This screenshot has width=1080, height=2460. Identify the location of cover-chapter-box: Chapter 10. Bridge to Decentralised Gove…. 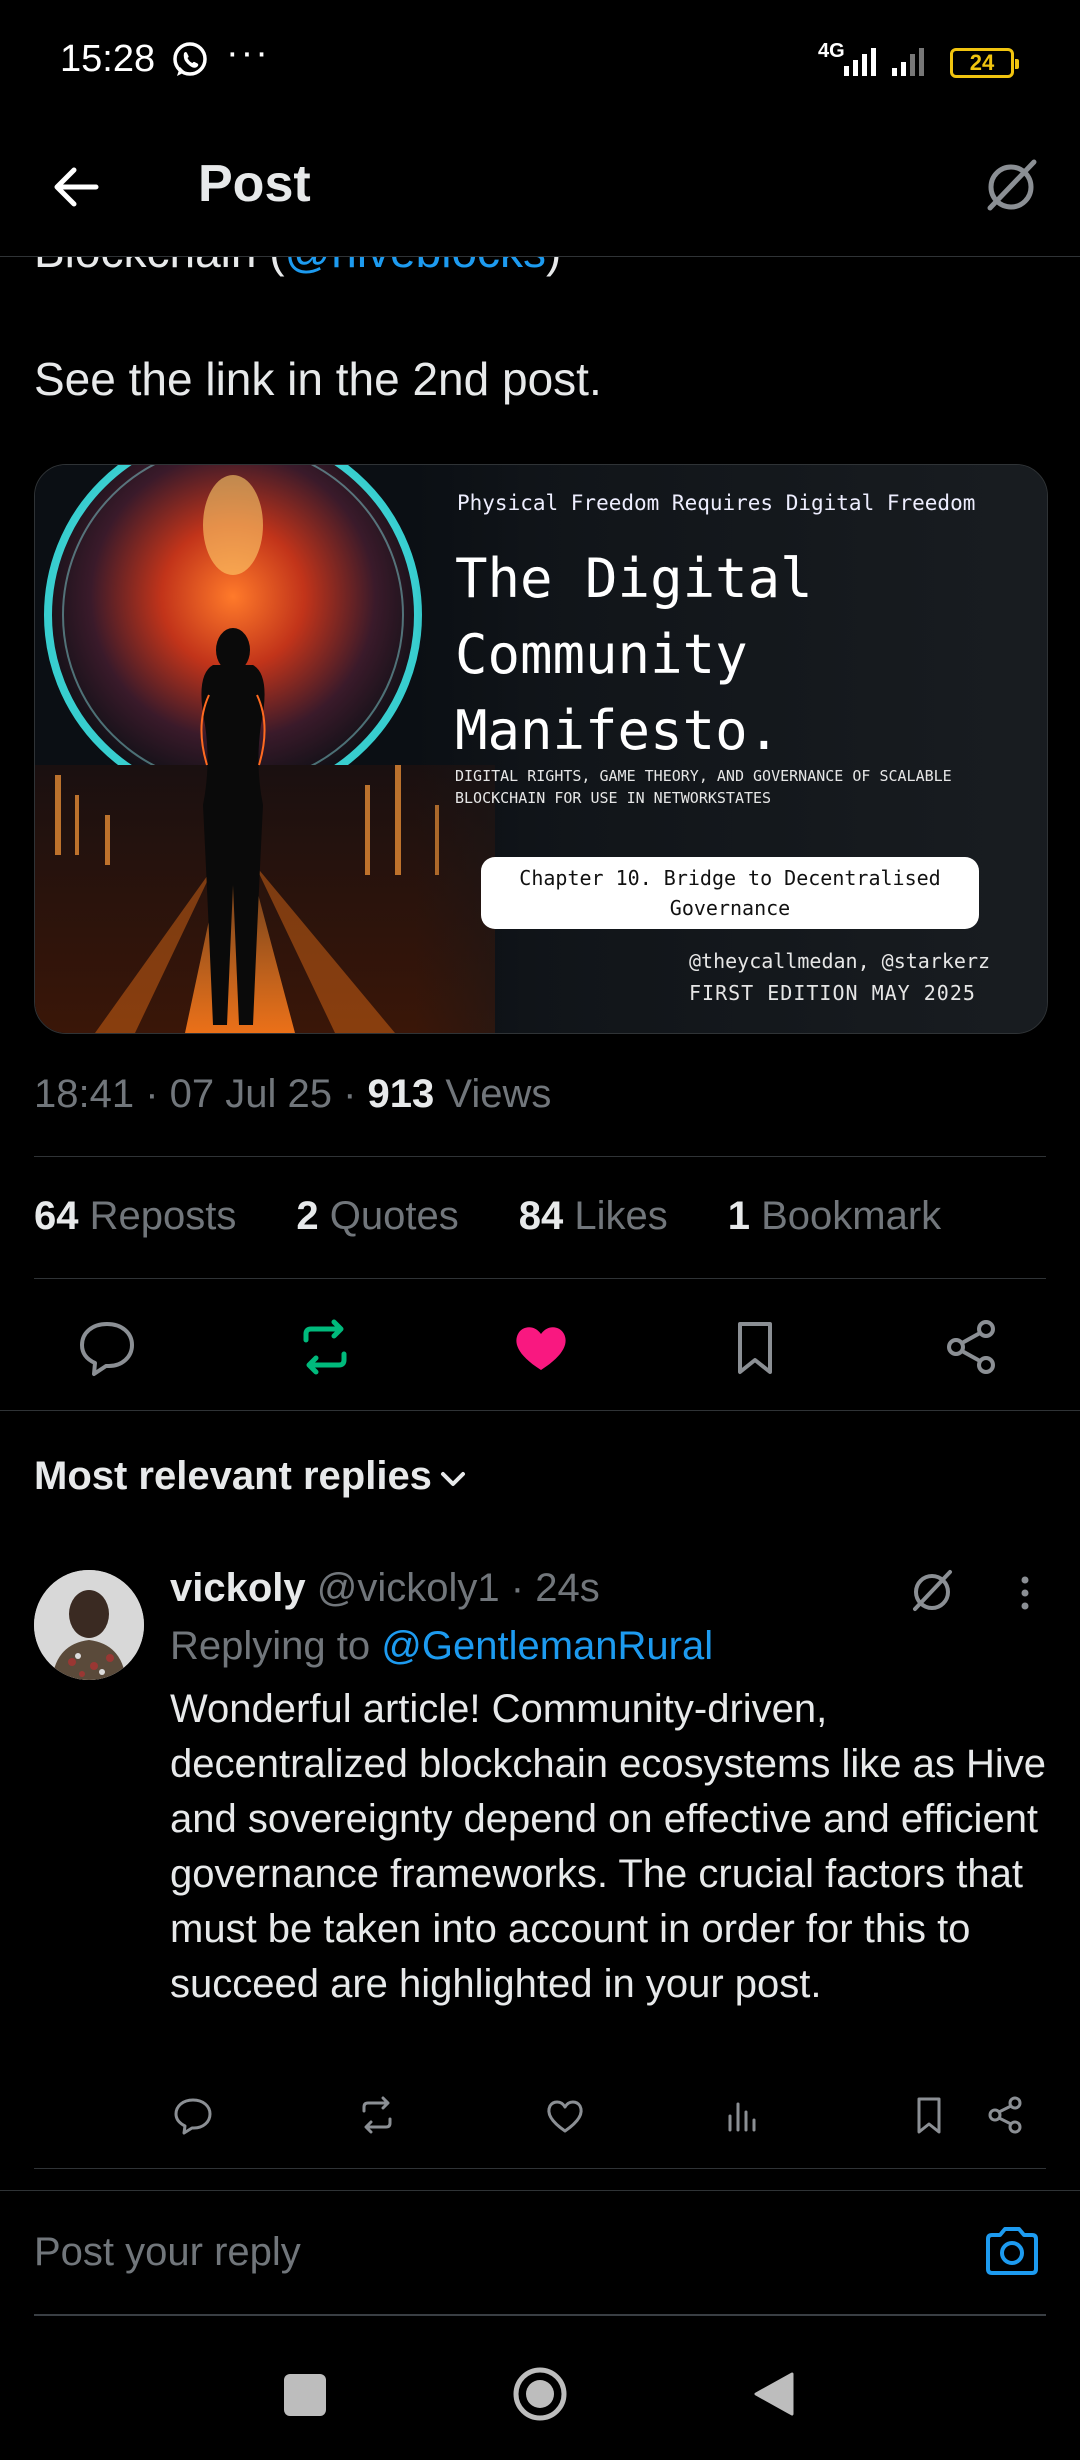
(730, 893).